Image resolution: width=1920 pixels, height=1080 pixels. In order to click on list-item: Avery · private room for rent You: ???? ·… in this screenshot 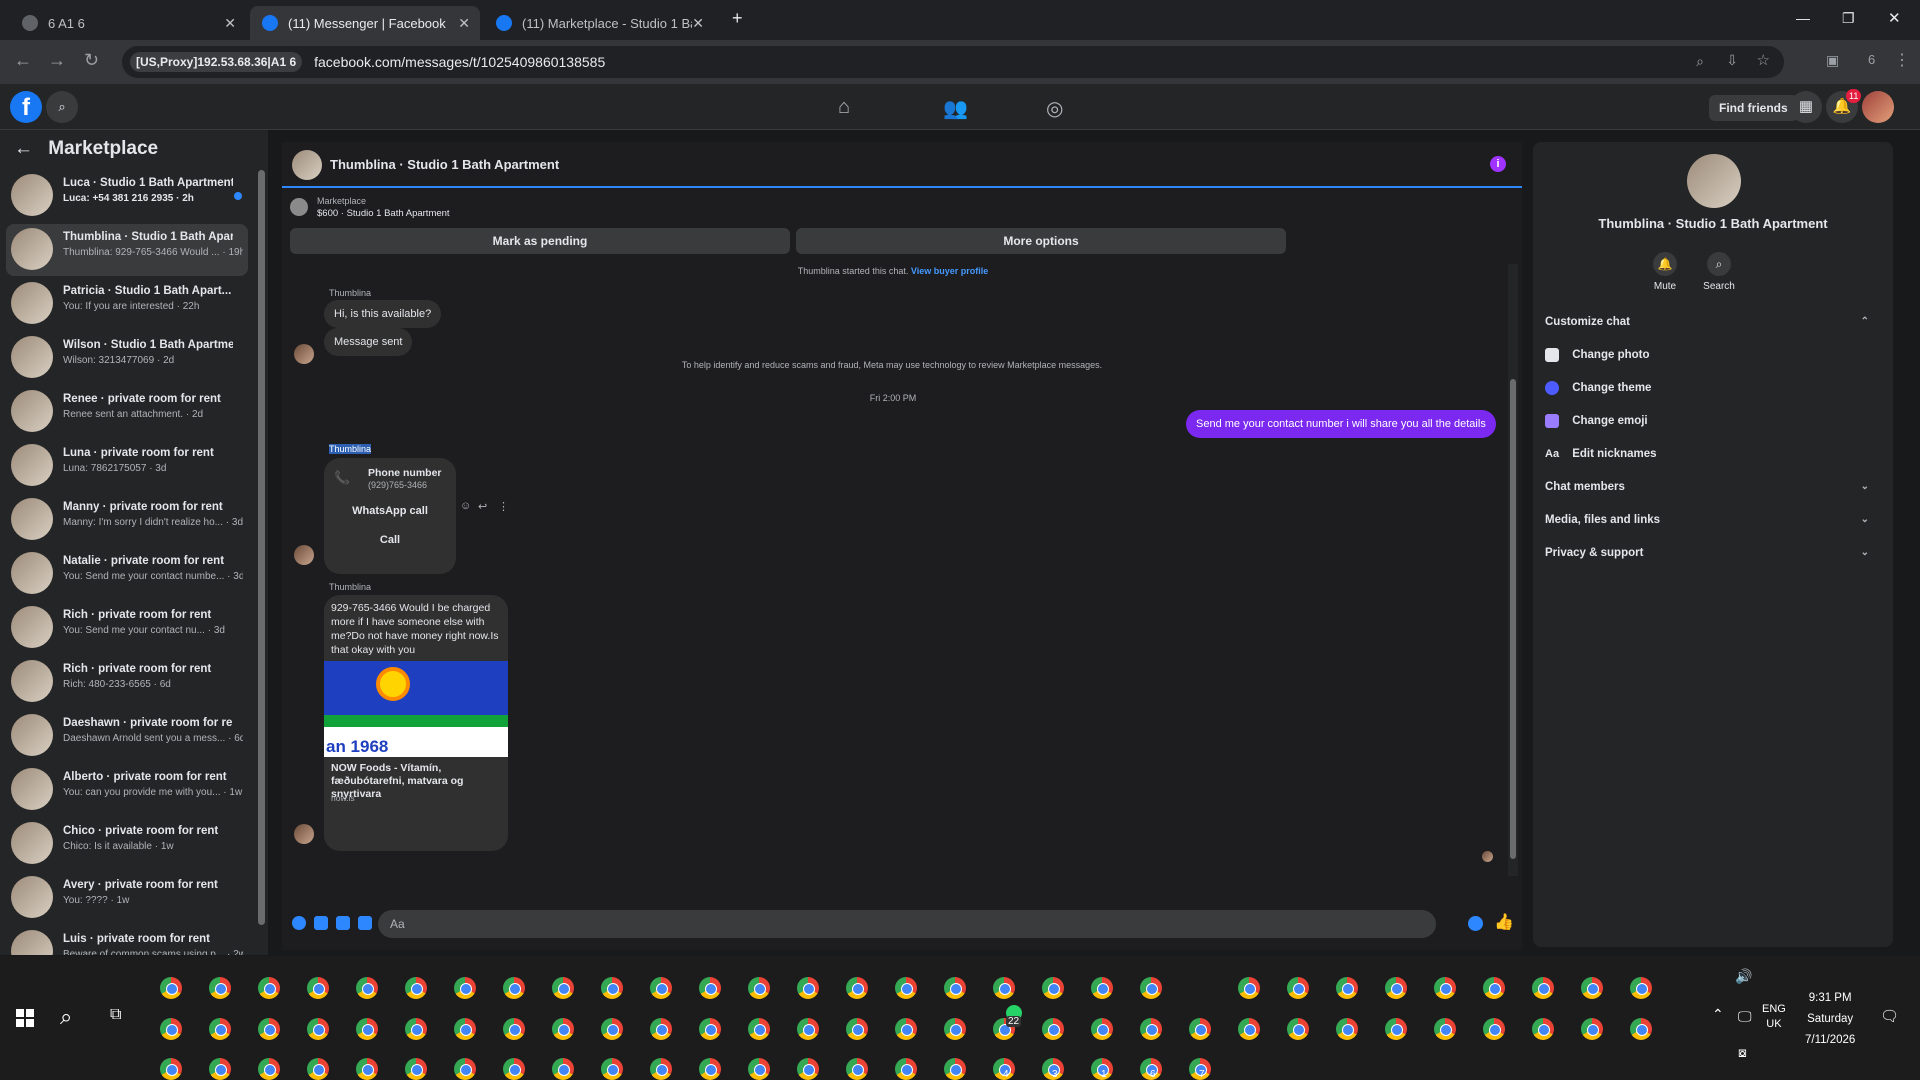, I will do `click(127, 898)`.